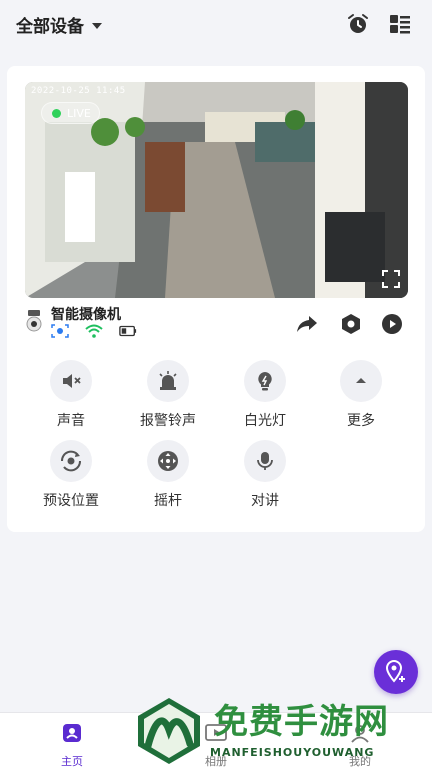 This screenshot has width=432, height=768. What do you see at coordinates (301, 722) in the screenshot?
I see `watermark-title: 免费手游网` at bounding box center [301, 722].